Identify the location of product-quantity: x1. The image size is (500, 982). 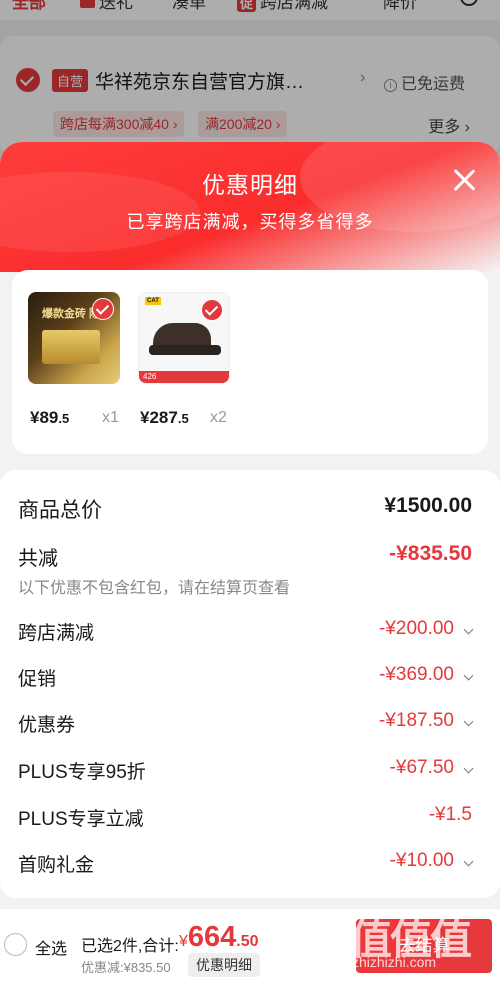
(110, 417).